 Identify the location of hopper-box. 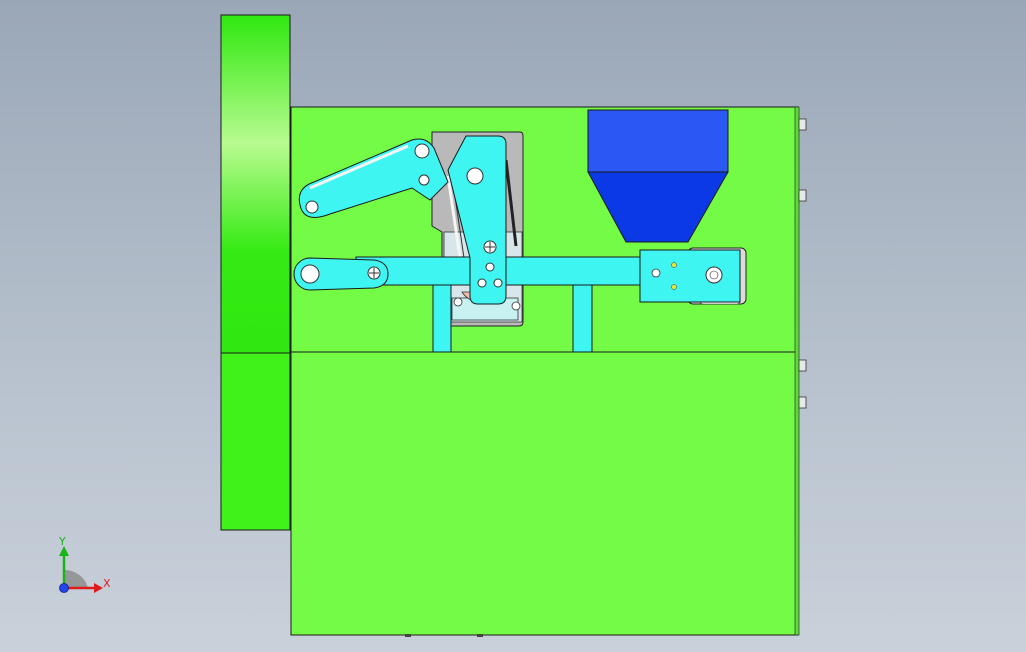
(658, 141).